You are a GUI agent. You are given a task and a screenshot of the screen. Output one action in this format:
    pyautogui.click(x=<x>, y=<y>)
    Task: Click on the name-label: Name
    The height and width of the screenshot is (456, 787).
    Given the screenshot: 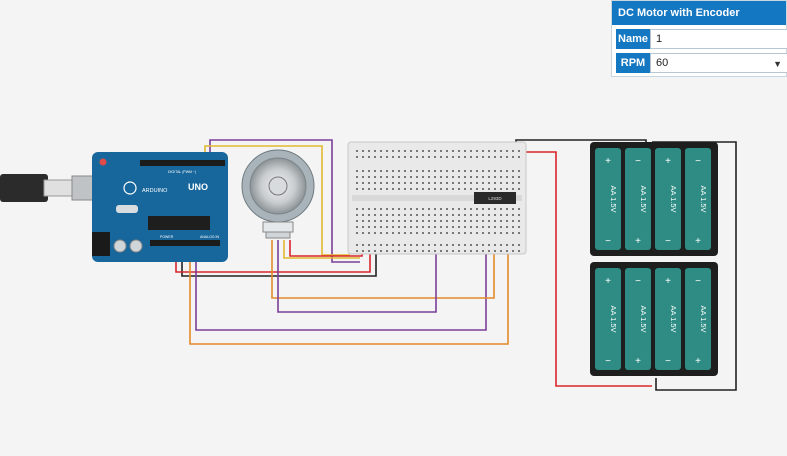 What is the action you would take?
    pyautogui.click(x=633, y=39)
    